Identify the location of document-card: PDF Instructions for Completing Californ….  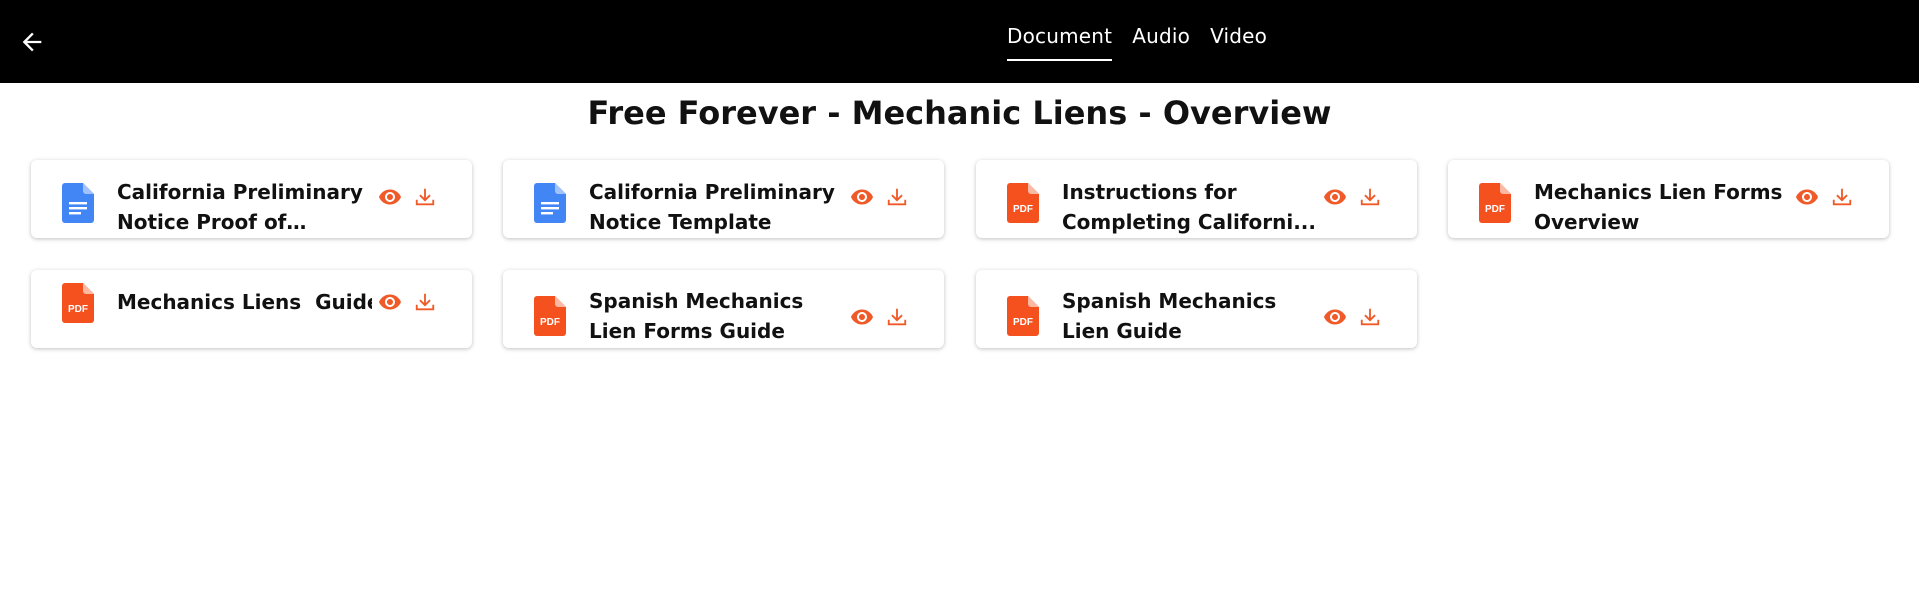
(1196, 199).